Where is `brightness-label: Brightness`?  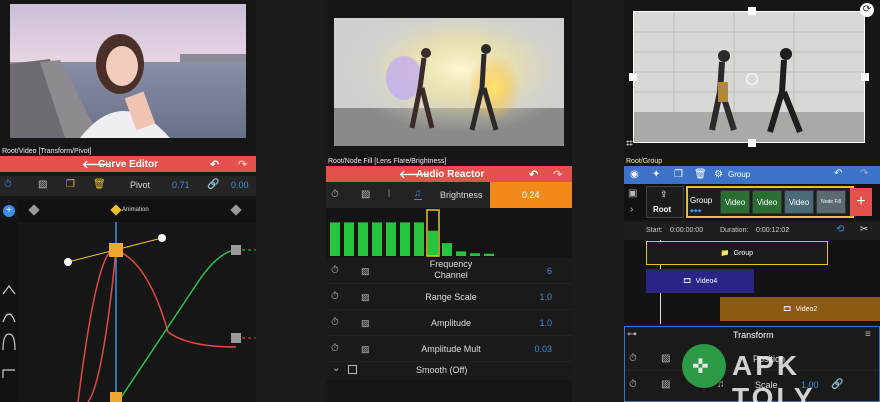 brightness-label: Brightness is located at coordinates (461, 195).